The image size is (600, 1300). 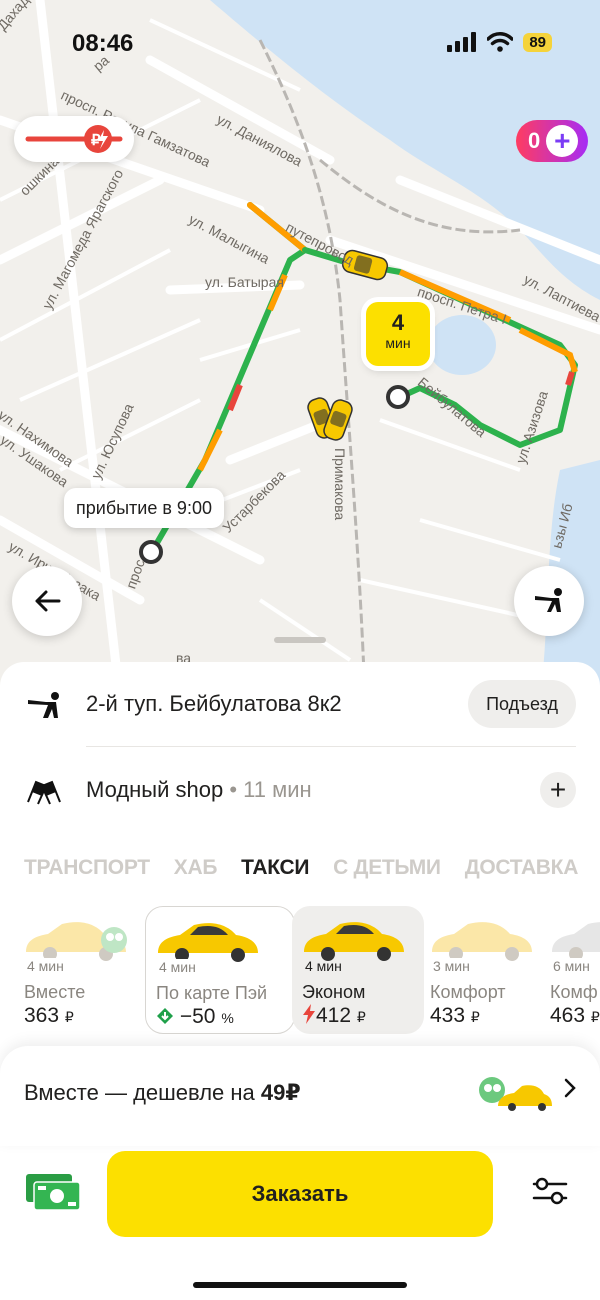 I want to click on arrow-left-icon, so click(x=48, y=601).